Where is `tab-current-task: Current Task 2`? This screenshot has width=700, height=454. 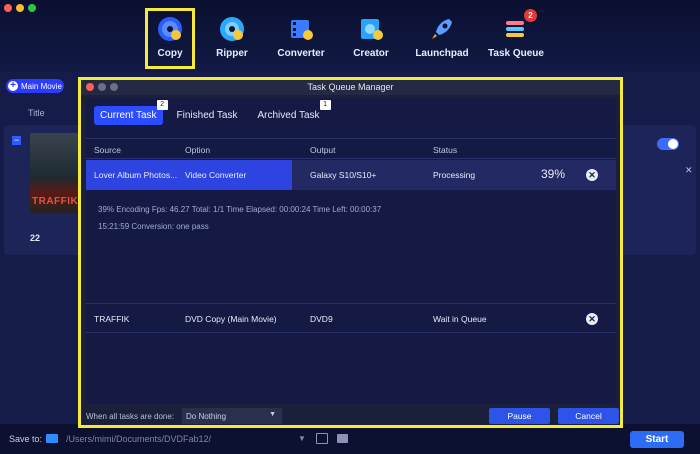 tab-current-task: Current Task 2 is located at coordinates (131, 112).